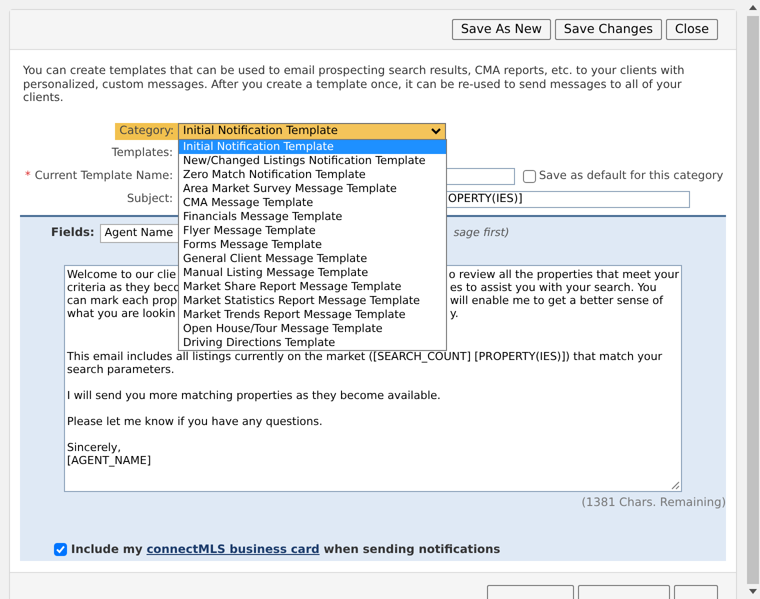 This screenshot has width=760, height=599. What do you see at coordinates (285, 549) in the screenshot?
I see `business-card-label: Include my connectMLS business card when sending notifications` at bounding box center [285, 549].